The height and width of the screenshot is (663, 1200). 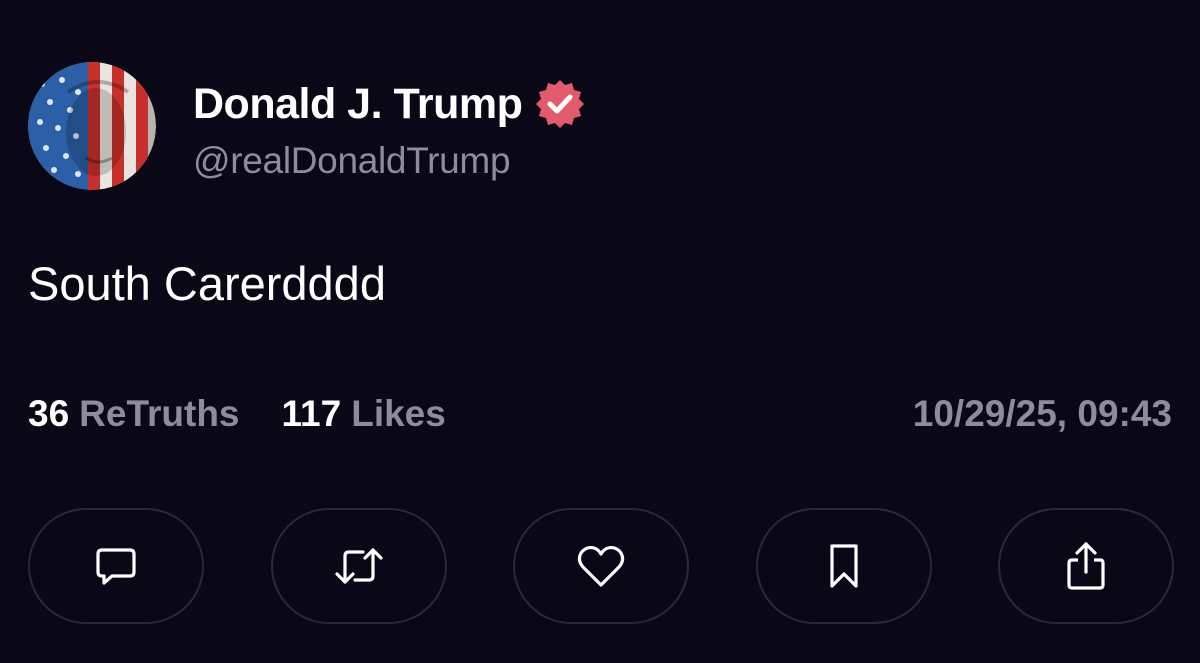 I want to click on author-display-name: Donald J. Trump, so click(x=358, y=104).